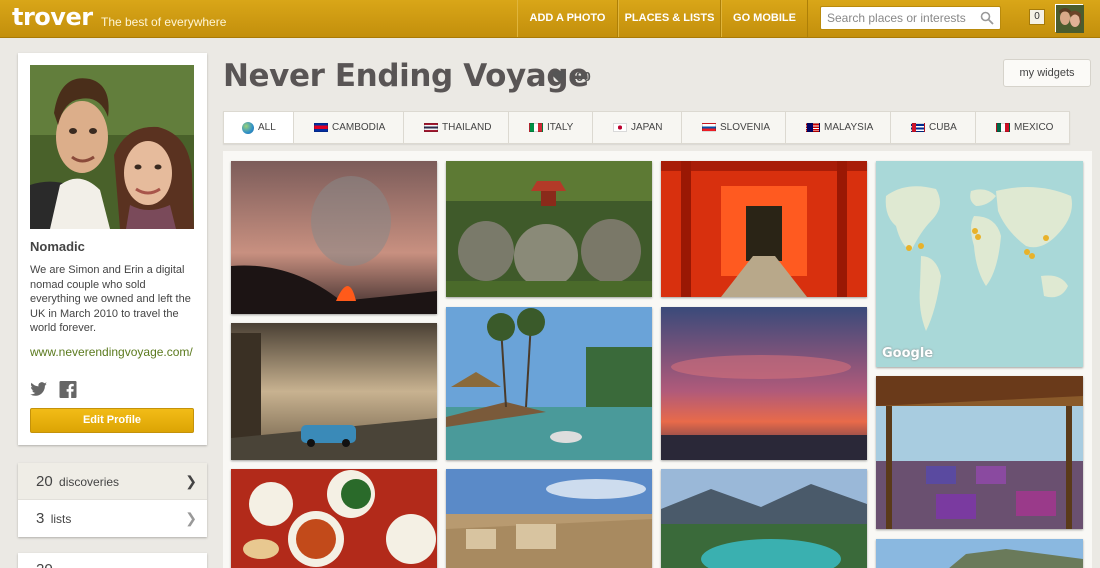 This screenshot has height=568, width=1100. I want to click on lists-label: lists, so click(61, 519).